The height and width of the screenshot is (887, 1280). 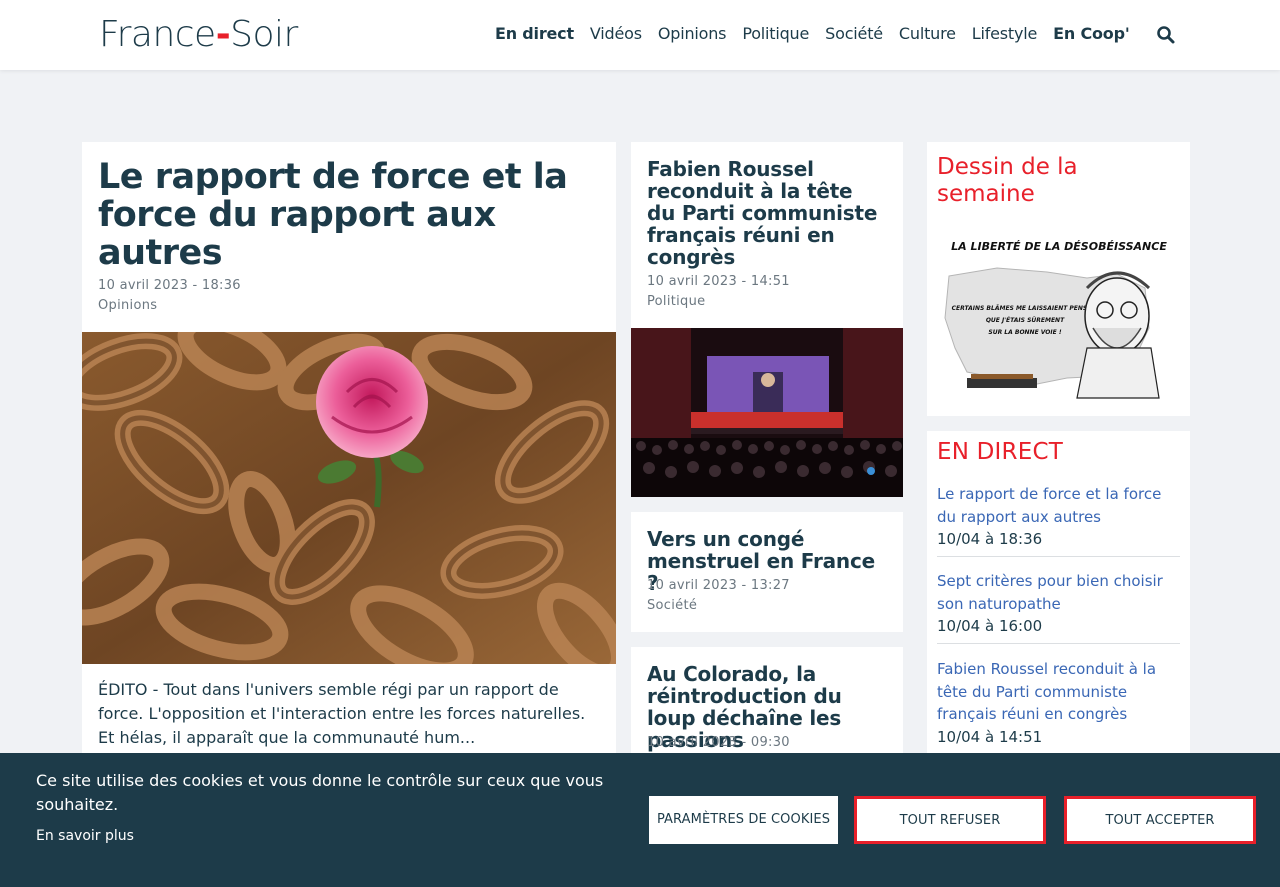 I want to click on site-logo: France-Soir, so click(x=198, y=34).